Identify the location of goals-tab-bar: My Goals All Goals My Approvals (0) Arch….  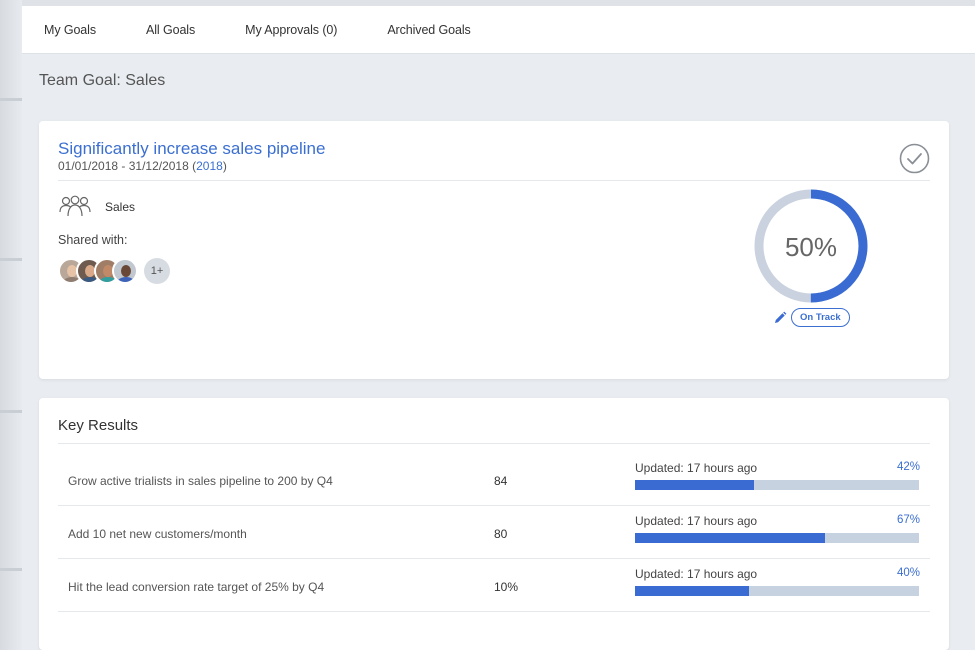
(498, 30).